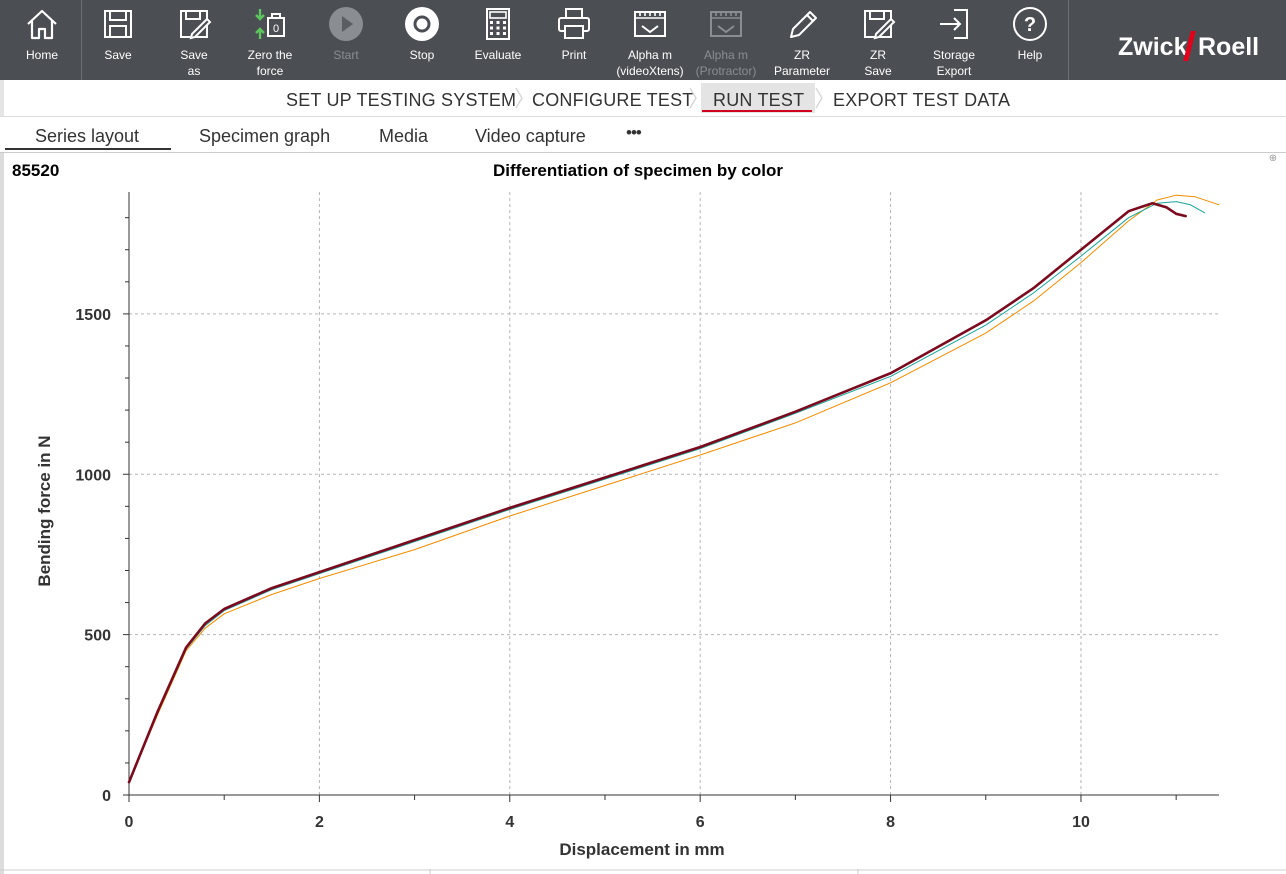 This screenshot has height=874, width=1286. What do you see at coordinates (87, 136) in the screenshot?
I see `tab-series-layout: Series layout` at bounding box center [87, 136].